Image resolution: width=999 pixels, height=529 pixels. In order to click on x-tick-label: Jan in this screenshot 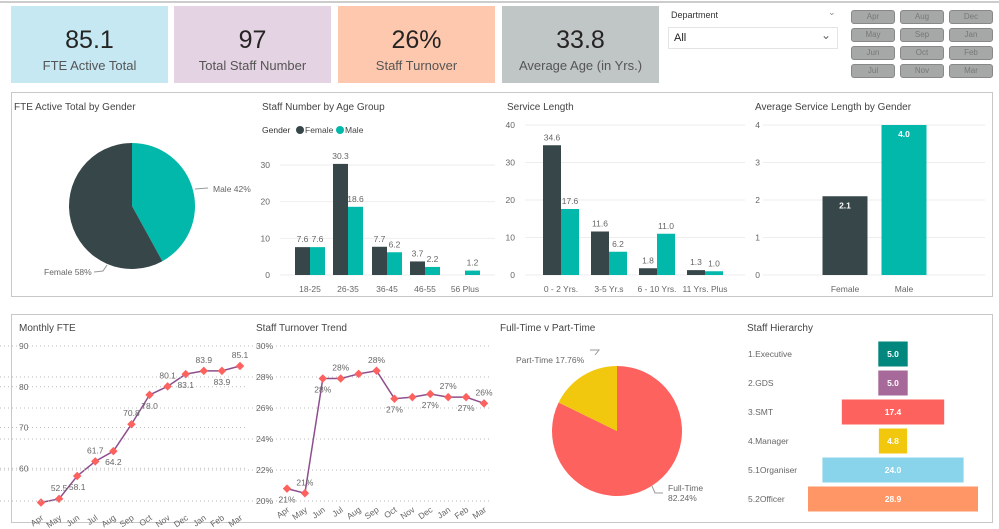, I will do `click(199, 520)`.